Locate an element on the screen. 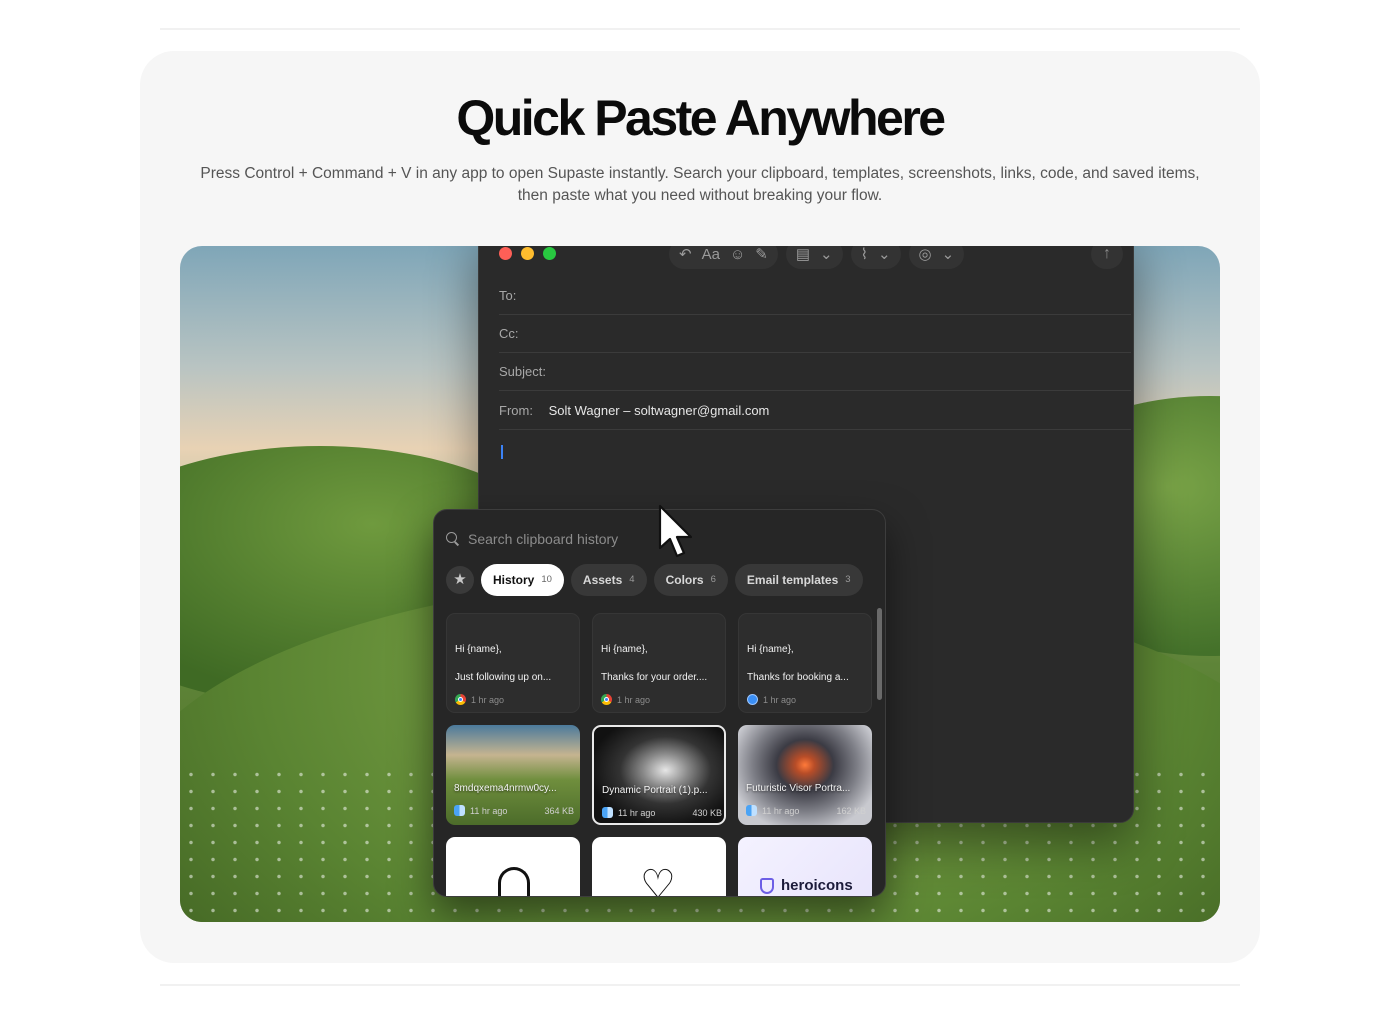 This screenshot has width=1400, height=1015. header-fields-icon: ▤ is located at coordinates (803, 254).